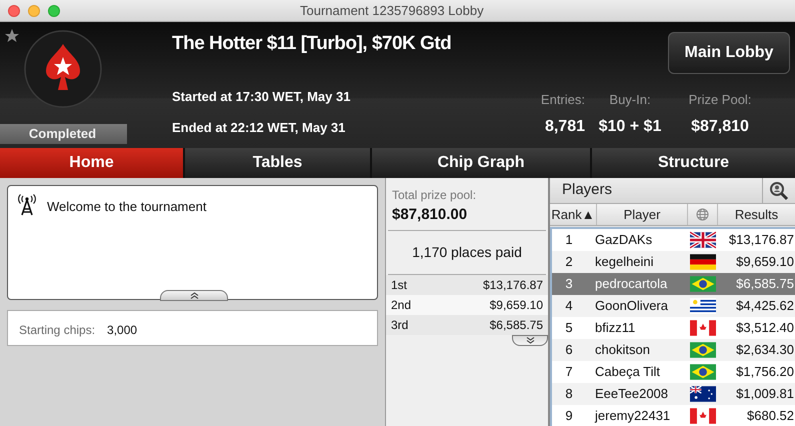  What do you see at coordinates (770, 416) in the screenshot?
I see `result-cell-text: $680.52` at bounding box center [770, 416].